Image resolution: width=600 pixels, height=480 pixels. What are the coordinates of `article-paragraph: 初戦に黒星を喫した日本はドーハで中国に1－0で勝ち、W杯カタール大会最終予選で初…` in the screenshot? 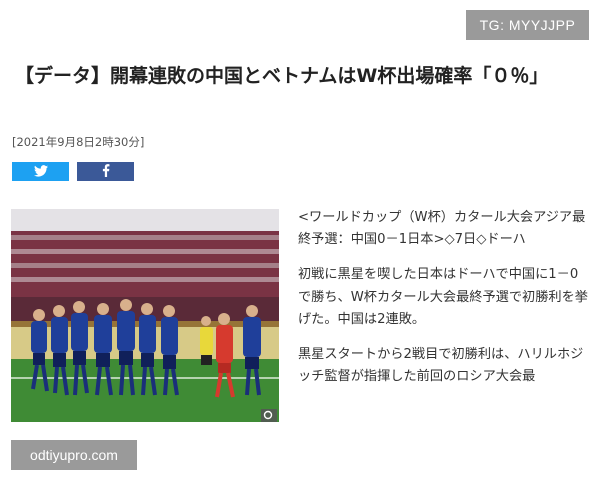 It's located at (443, 297).